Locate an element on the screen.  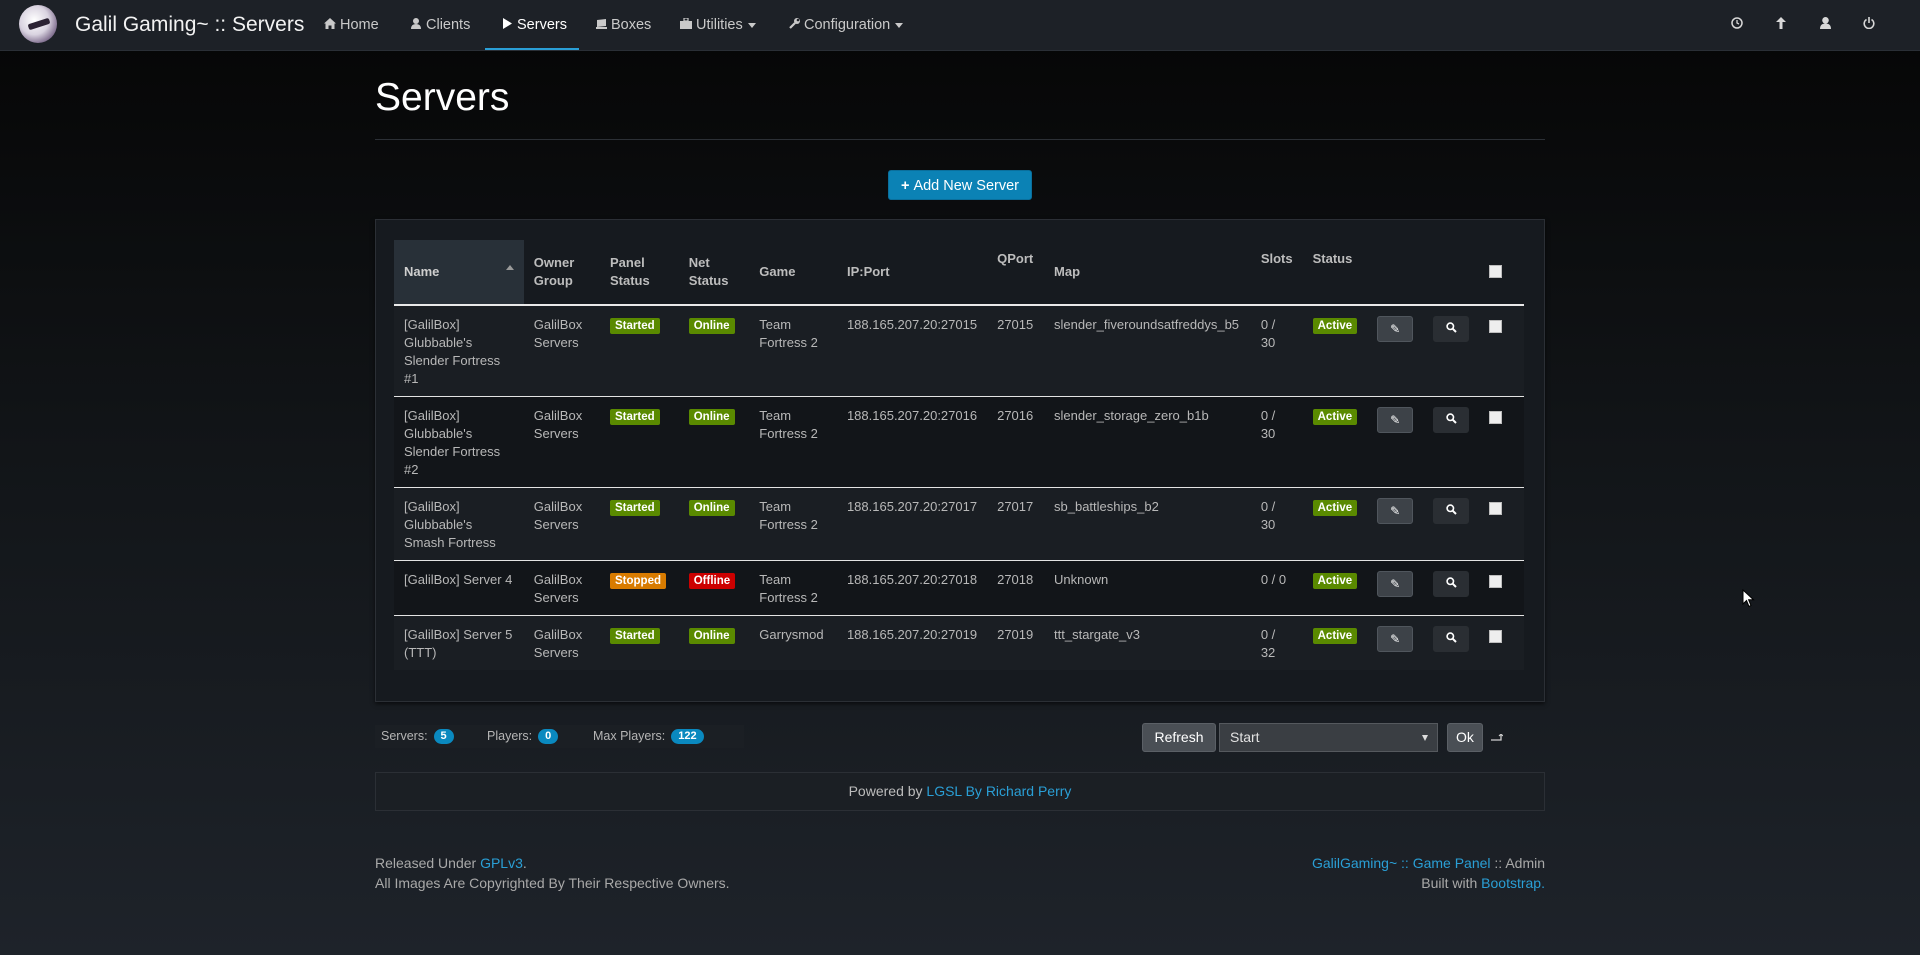
server-stats-bar: Servers: 5 Players: 0 Max Players: 122 is located at coordinates (559, 736).